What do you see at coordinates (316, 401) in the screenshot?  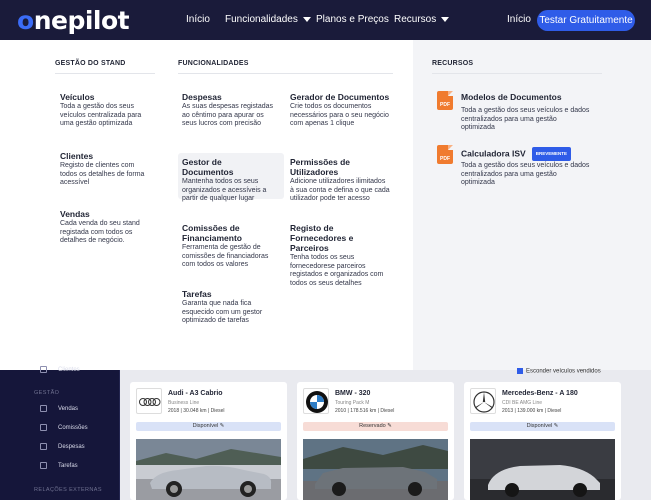 I see `bmw-logo-icon` at bounding box center [316, 401].